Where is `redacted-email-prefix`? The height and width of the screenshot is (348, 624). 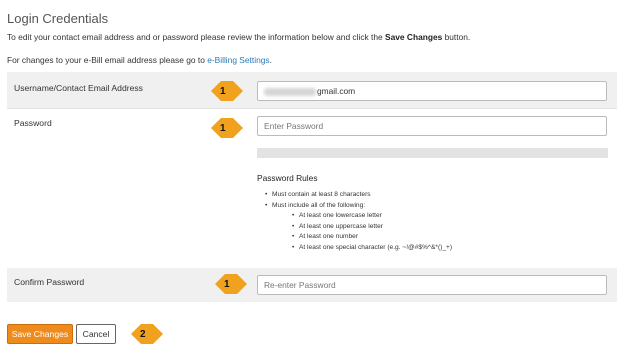
redacted-email-prefix is located at coordinates (290, 91).